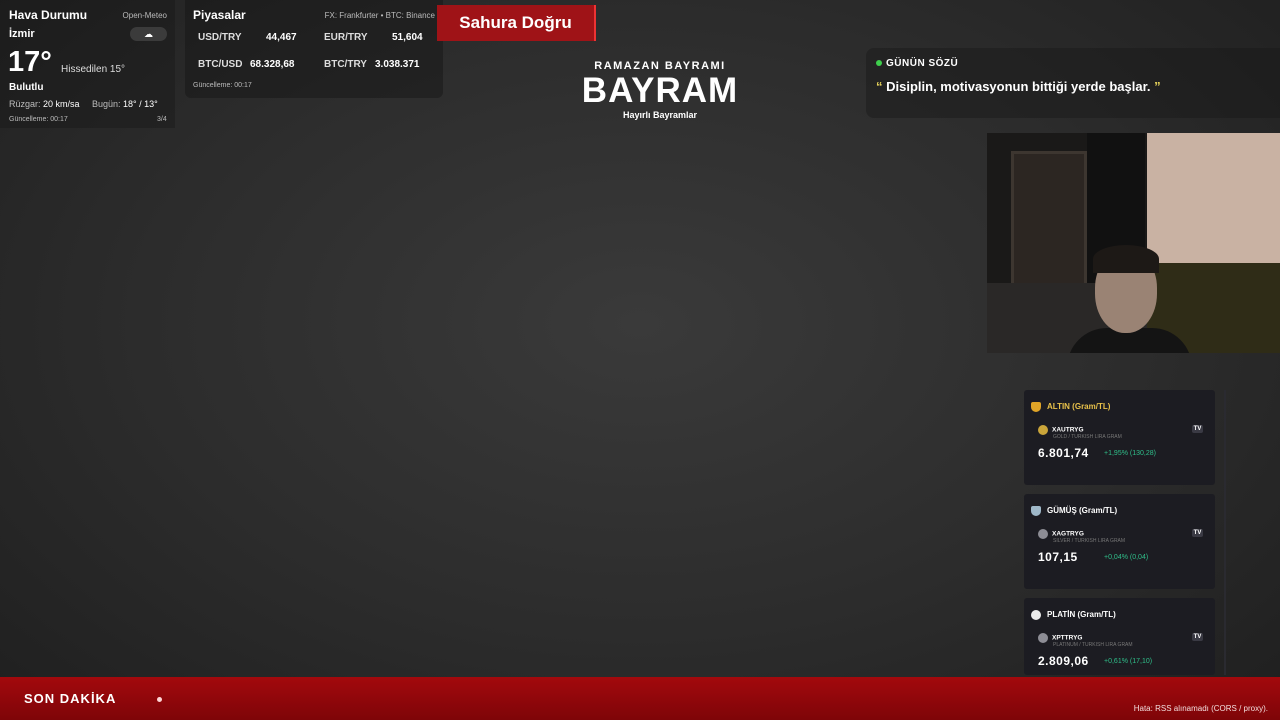 This screenshot has height=720, width=1280. What do you see at coordinates (1130, 453) in the screenshot?
I see `metal-change: +1,95% (130,28)` at bounding box center [1130, 453].